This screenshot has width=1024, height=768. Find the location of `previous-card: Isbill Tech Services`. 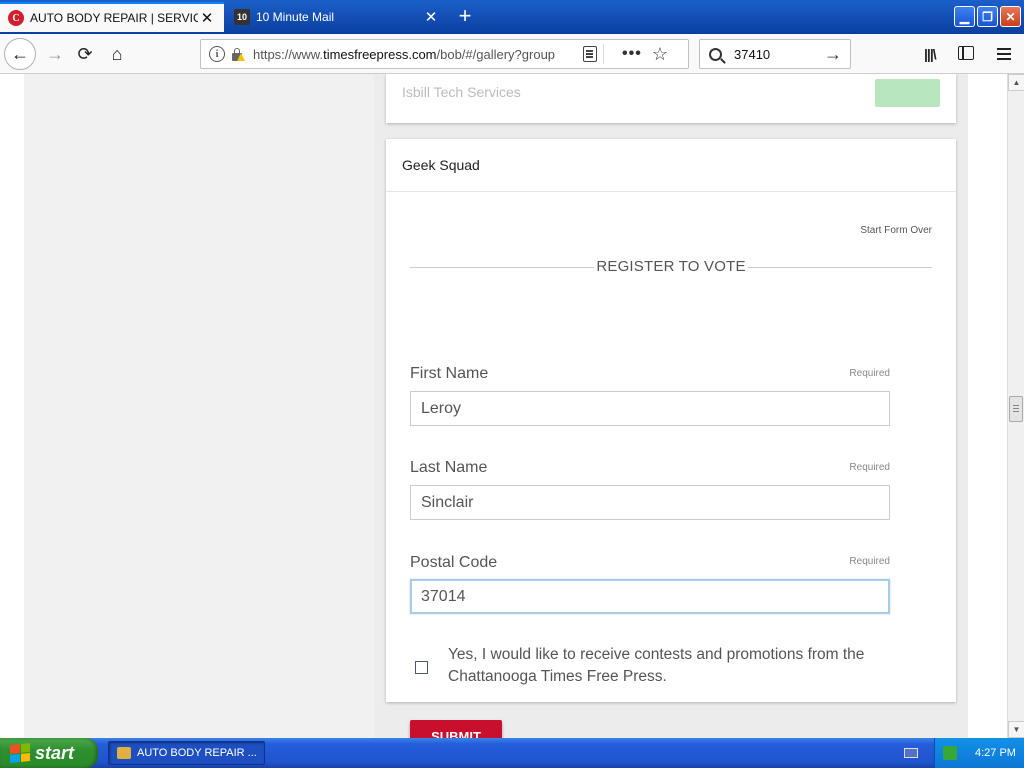

previous-card: Isbill Tech Services is located at coordinates (671, 98).